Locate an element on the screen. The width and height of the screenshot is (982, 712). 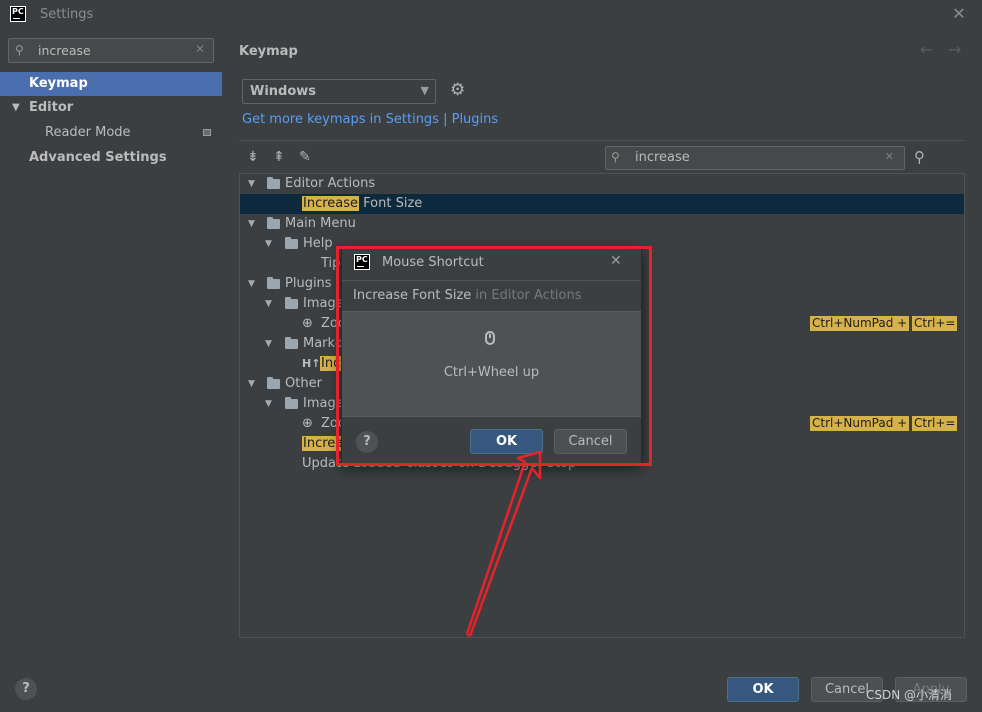
tree-row-editor-actions: ▼ Editor Actions is located at coordinates (602, 184).